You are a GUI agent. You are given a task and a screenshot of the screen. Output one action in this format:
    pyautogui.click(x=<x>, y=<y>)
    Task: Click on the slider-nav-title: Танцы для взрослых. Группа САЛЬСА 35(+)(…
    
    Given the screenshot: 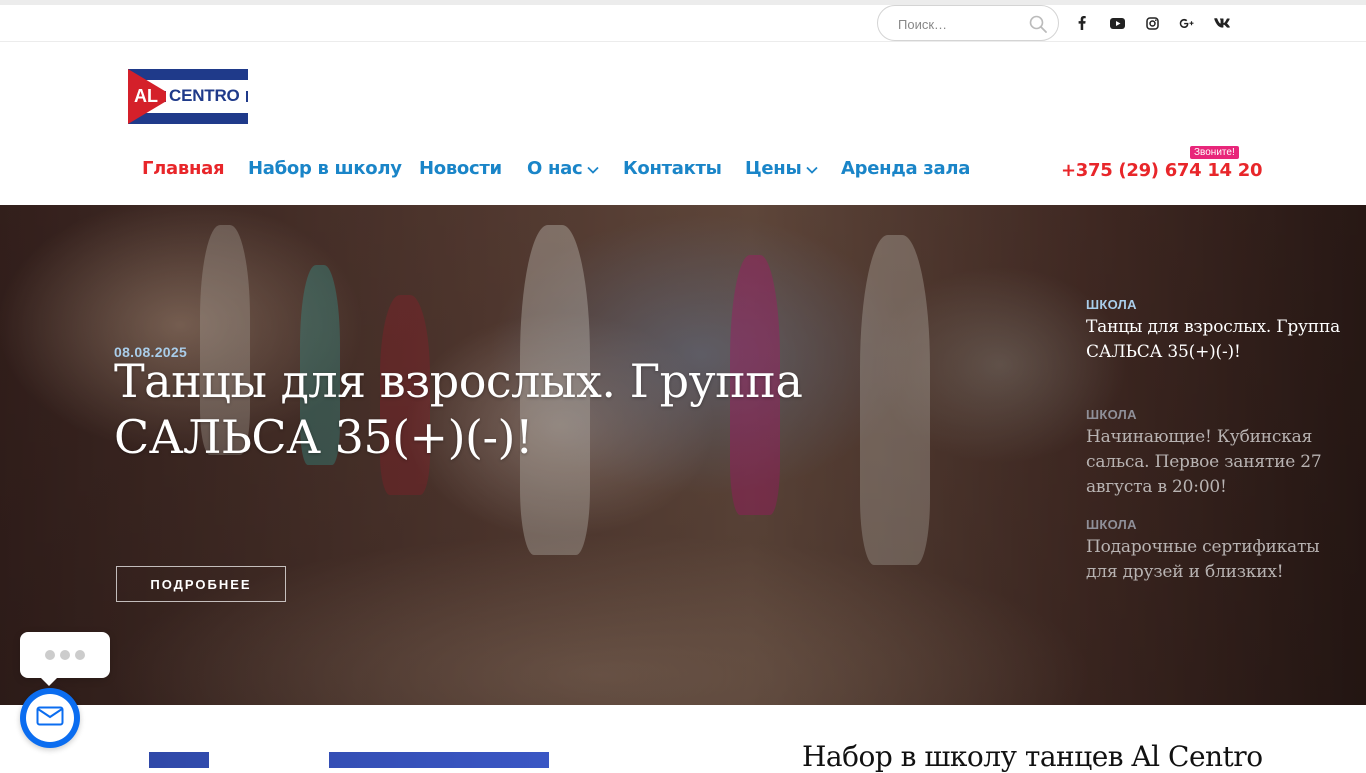 What is the action you would take?
    pyautogui.click(x=1213, y=339)
    